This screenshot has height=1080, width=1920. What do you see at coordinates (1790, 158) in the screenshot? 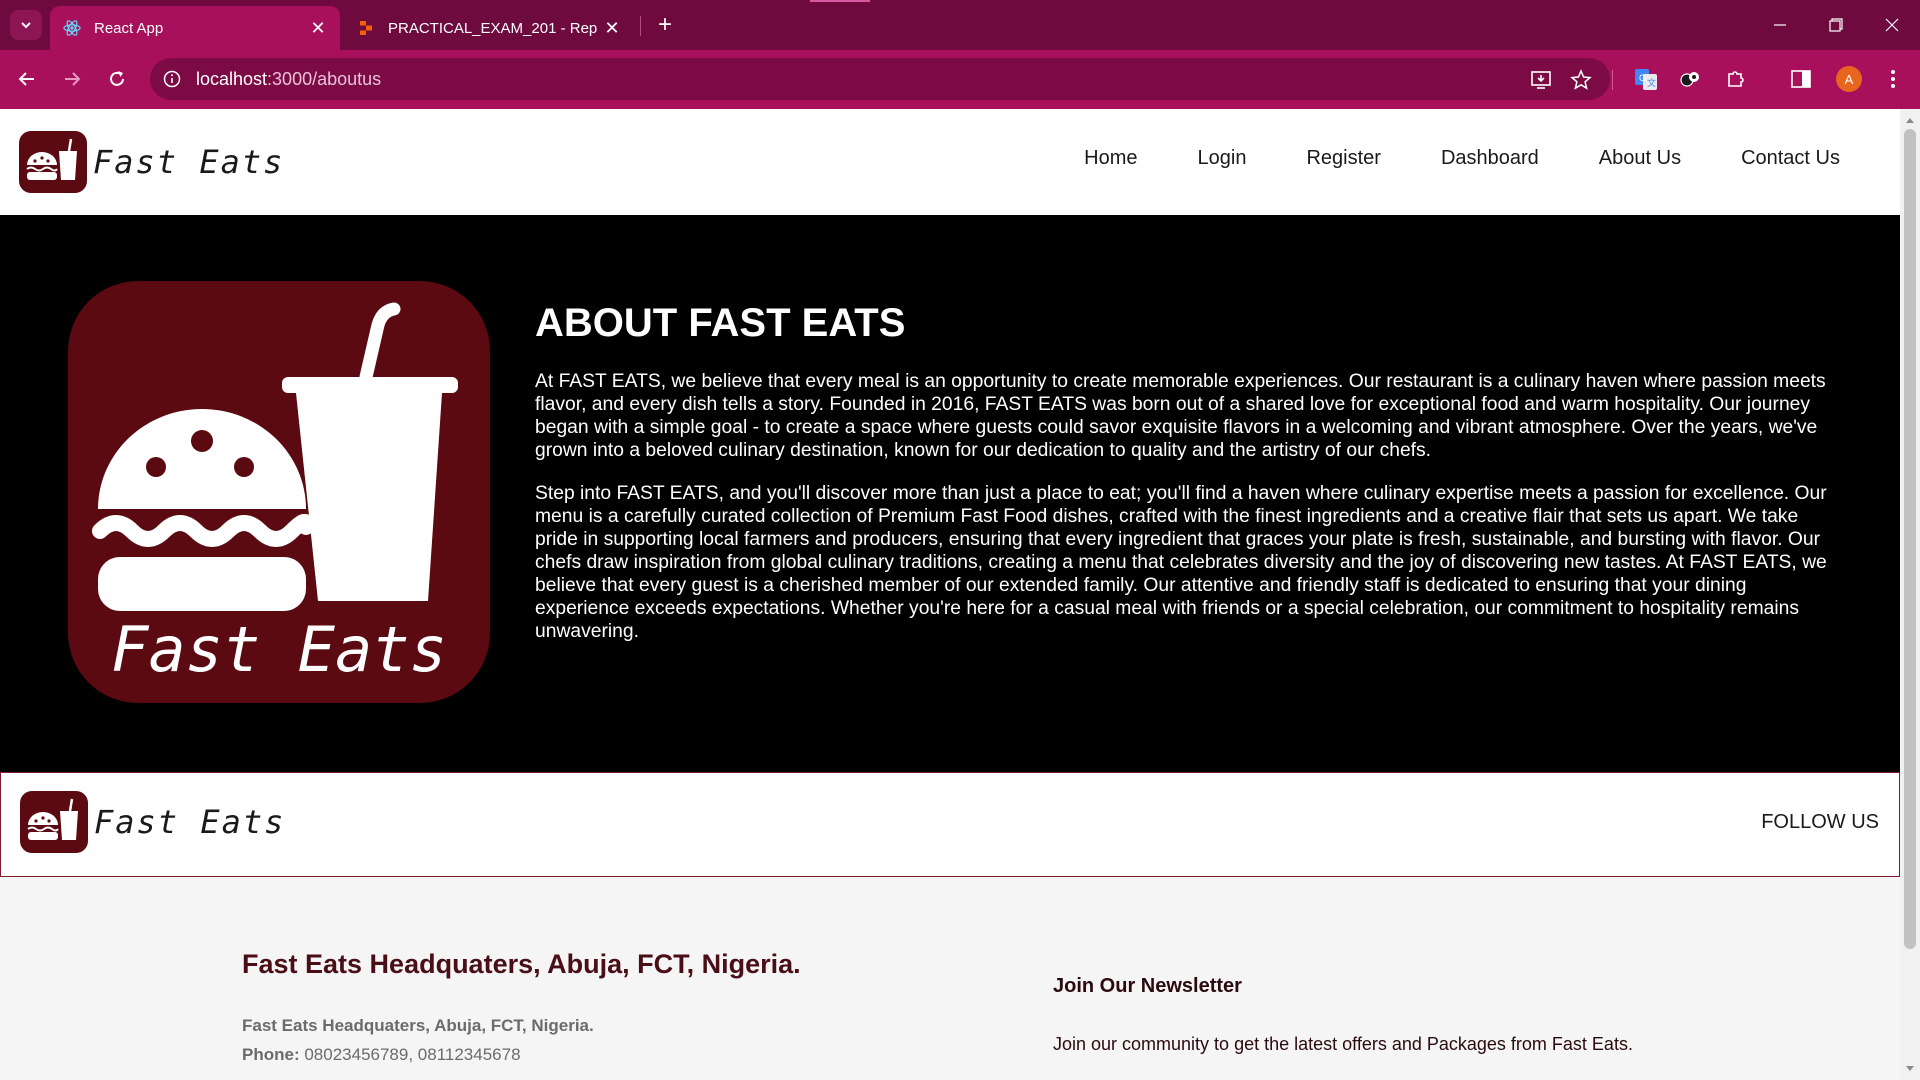
I see `nav-contact-us: Contact Us` at bounding box center [1790, 158].